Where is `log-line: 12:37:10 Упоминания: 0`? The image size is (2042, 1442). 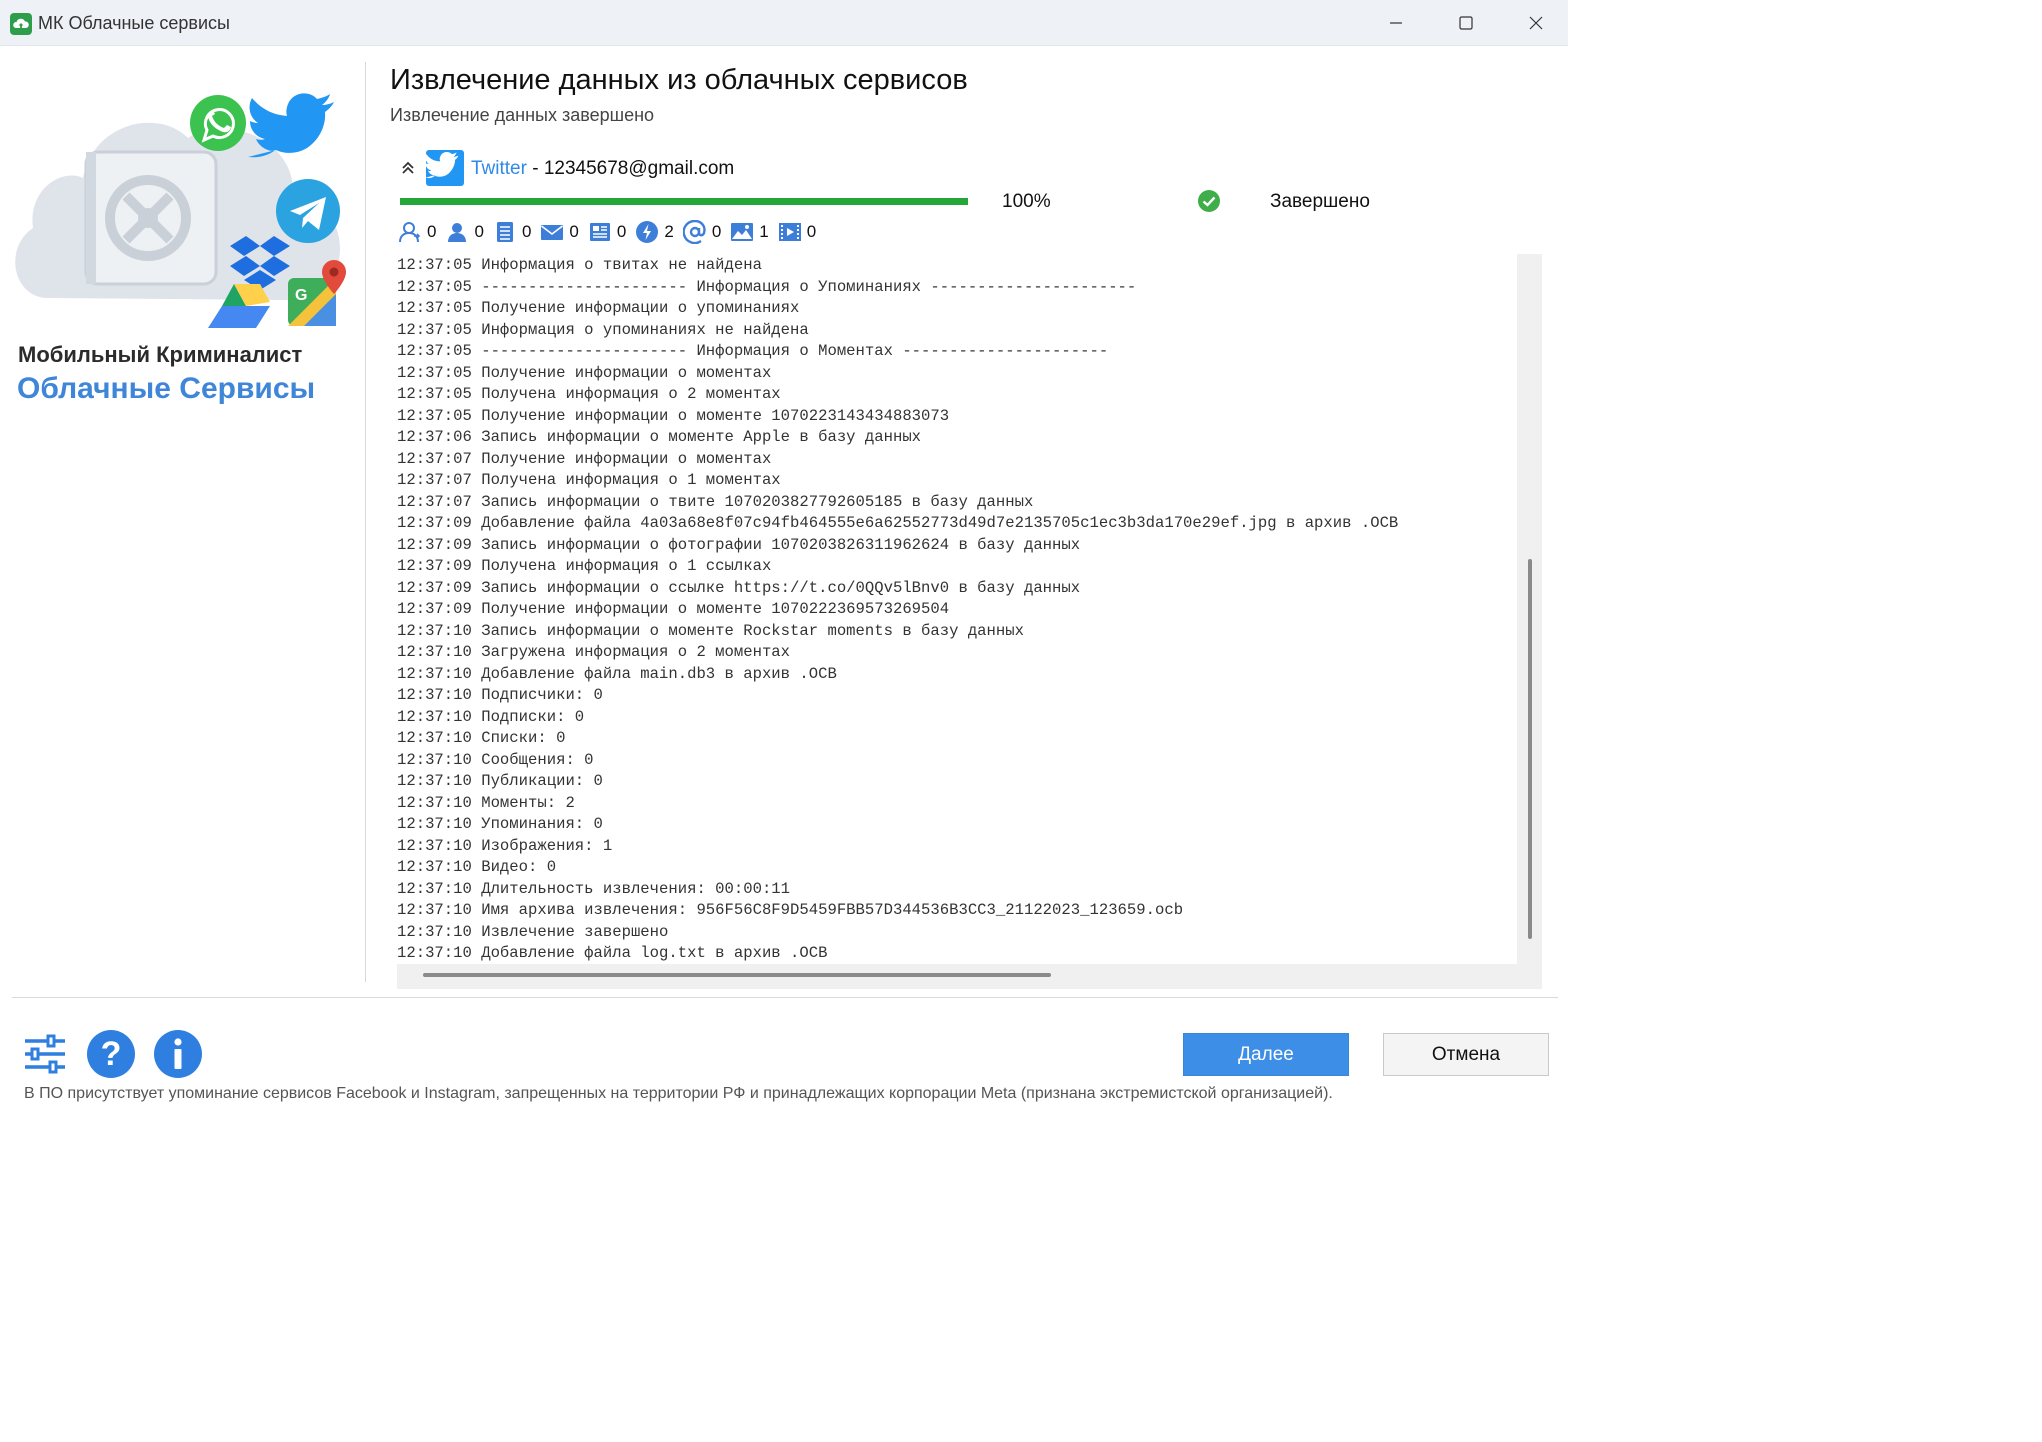
log-line: 12:37:10 Упоминания: 0 is located at coordinates (500, 824).